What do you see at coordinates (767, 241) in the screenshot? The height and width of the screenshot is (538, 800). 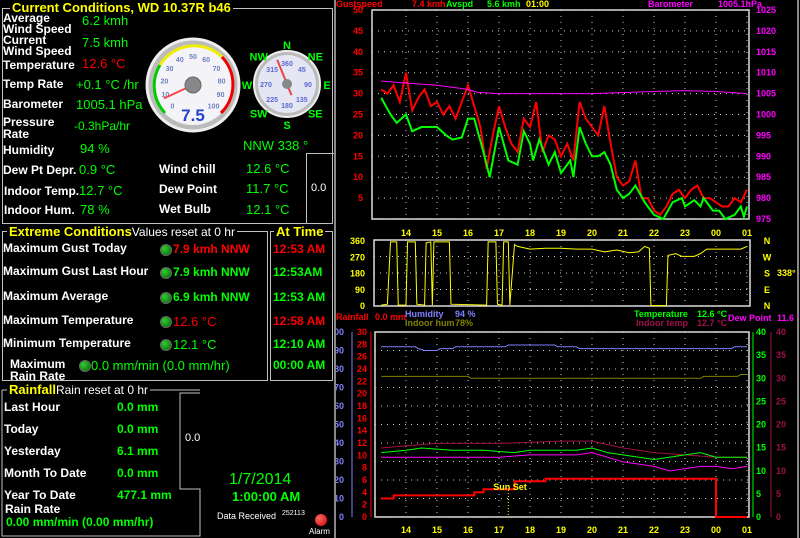 I see `compass-axis-letter: N` at bounding box center [767, 241].